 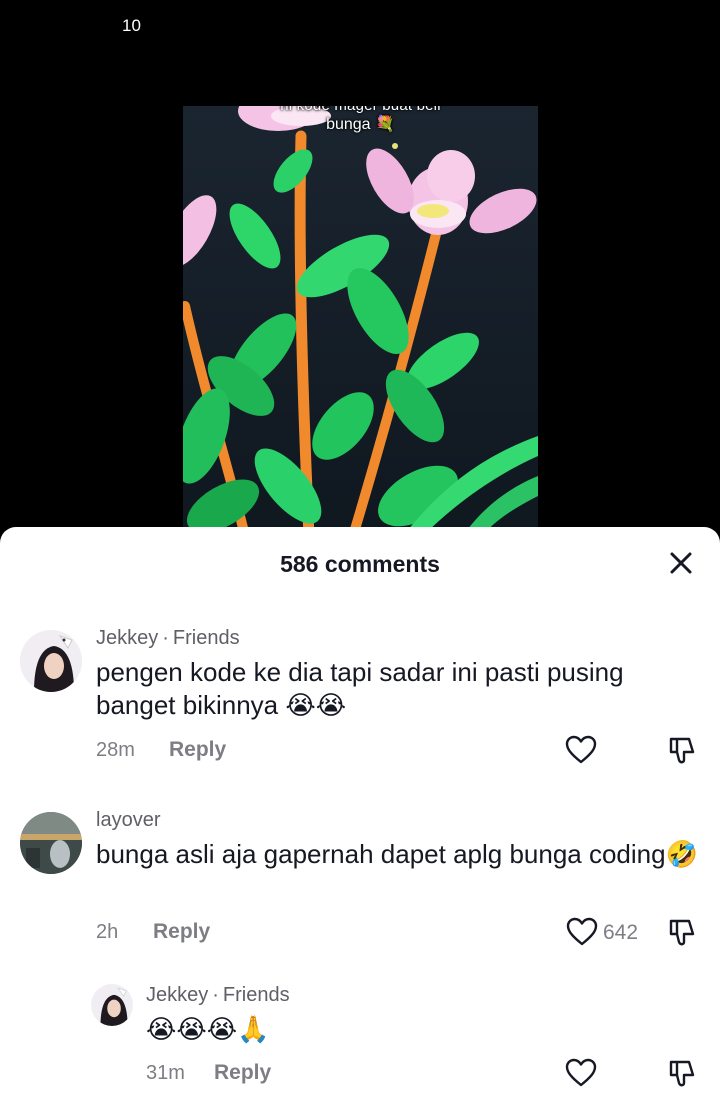 I want to click on comment-time: 2h, so click(x=107, y=932).